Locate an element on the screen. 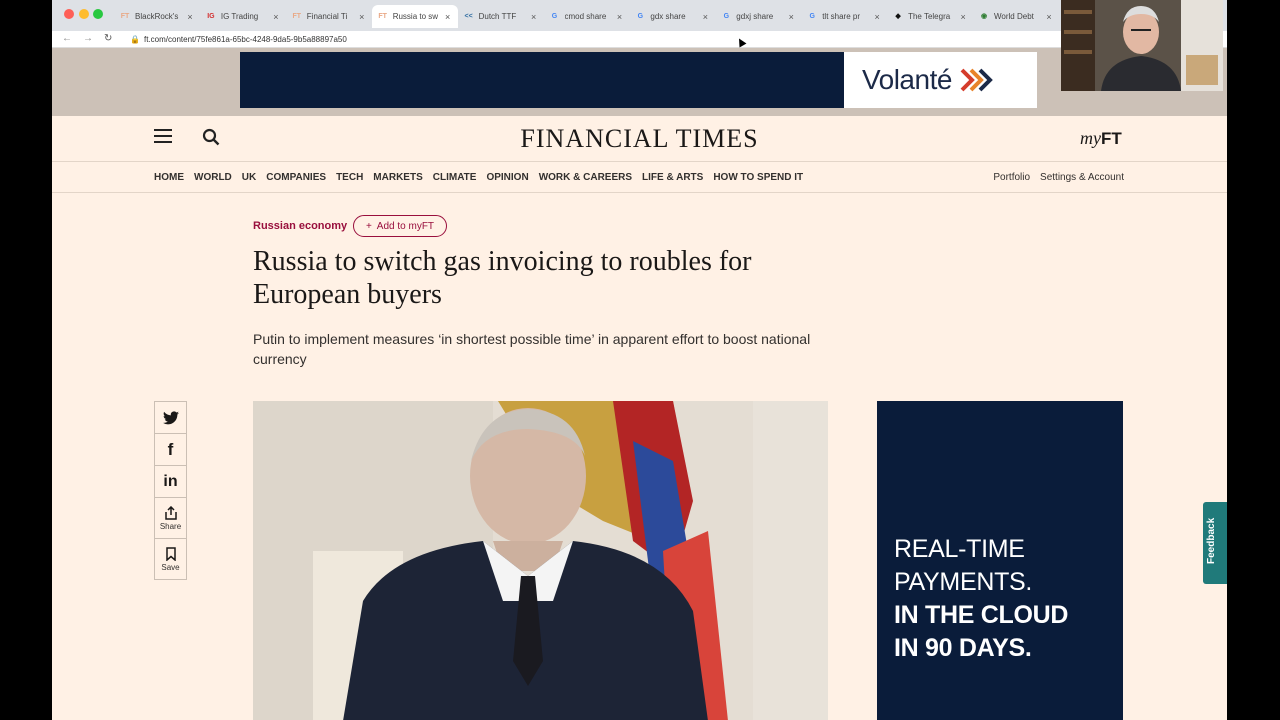 The width and height of the screenshot is (1280, 720). nav-item: COMPANIES is located at coordinates (296, 177).